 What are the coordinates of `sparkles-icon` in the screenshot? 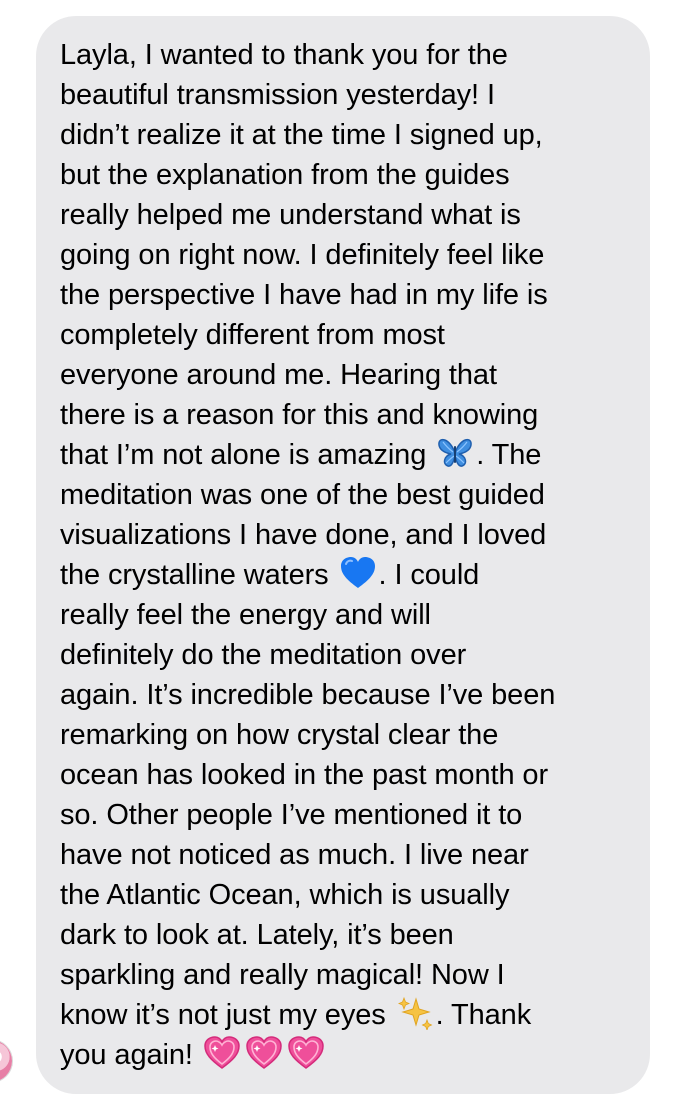 It's located at (415, 1013).